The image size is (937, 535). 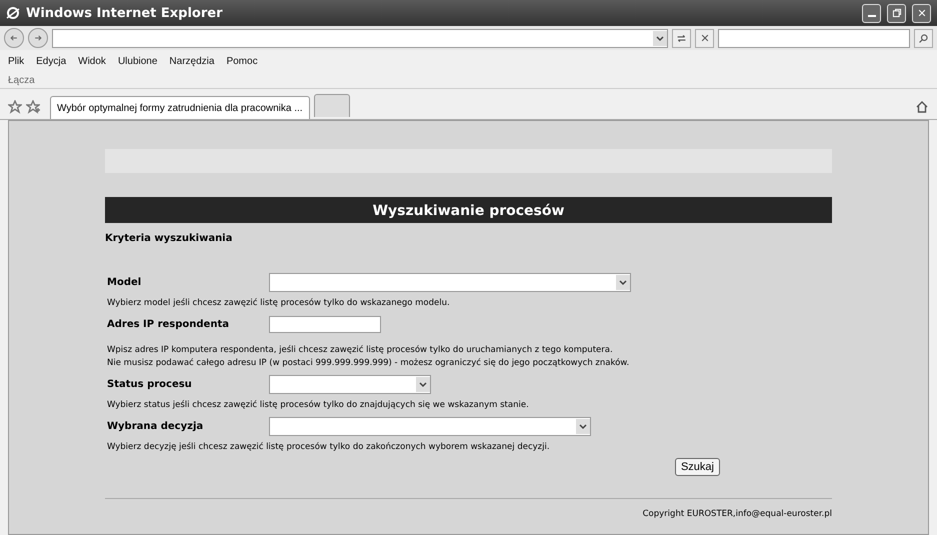 I want to click on refresh-arrows-icon, so click(x=681, y=38).